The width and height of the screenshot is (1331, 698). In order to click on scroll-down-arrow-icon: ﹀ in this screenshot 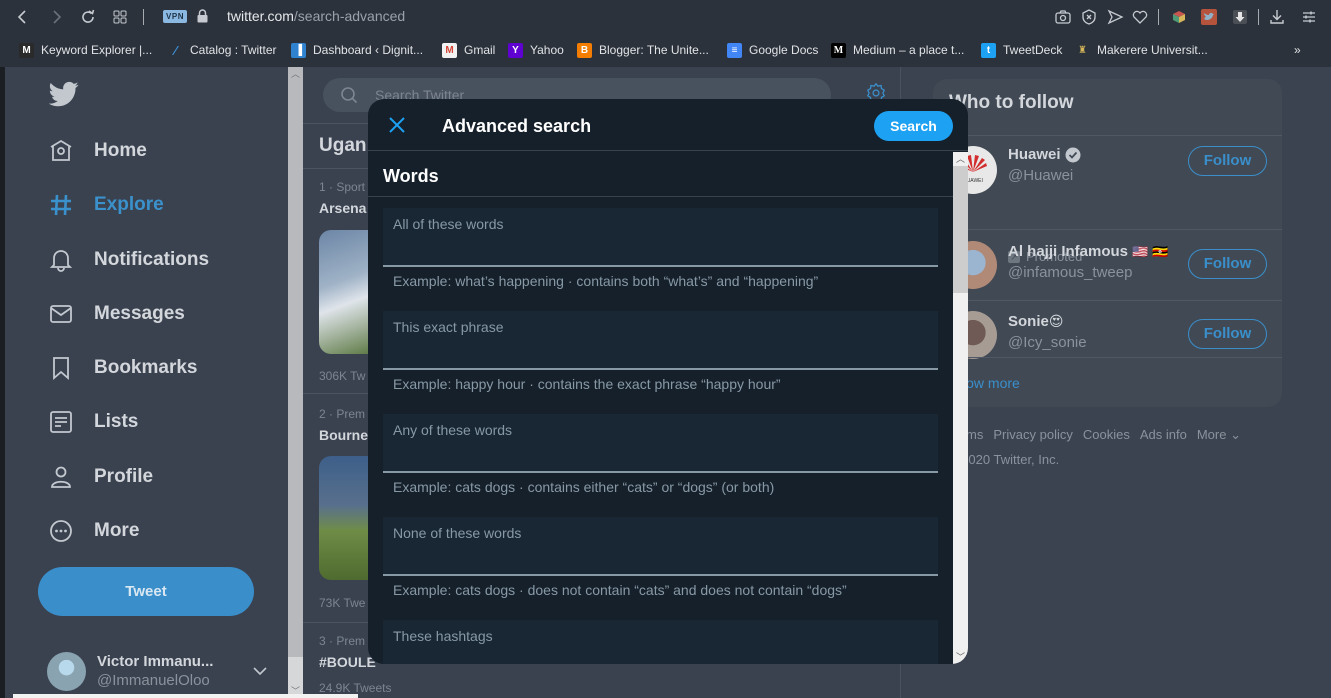, I will do `click(960, 657)`.